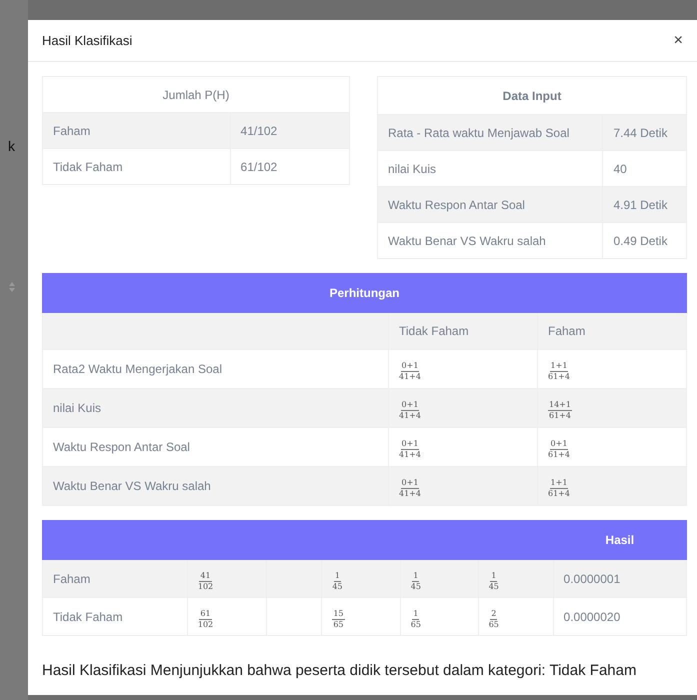  What do you see at coordinates (290, 130) in the screenshot?
I see `table-cell: 41/102` at bounding box center [290, 130].